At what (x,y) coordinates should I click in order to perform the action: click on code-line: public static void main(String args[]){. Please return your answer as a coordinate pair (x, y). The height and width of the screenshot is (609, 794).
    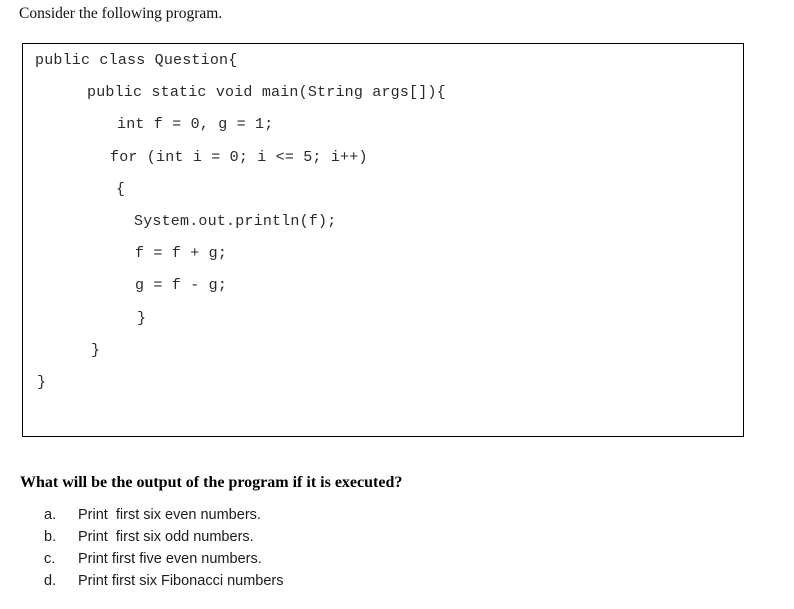
    Looking at the image, I should click on (266, 93).